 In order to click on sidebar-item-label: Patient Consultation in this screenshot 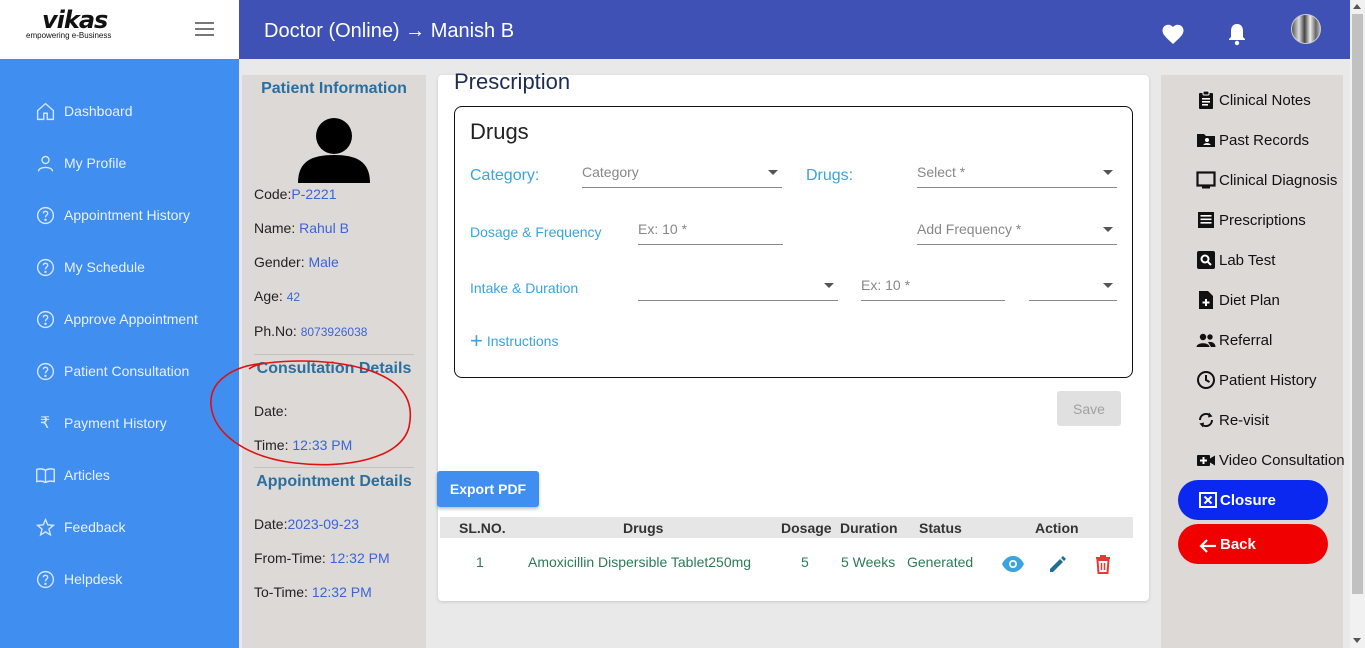, I will do `click(127, 371)`.